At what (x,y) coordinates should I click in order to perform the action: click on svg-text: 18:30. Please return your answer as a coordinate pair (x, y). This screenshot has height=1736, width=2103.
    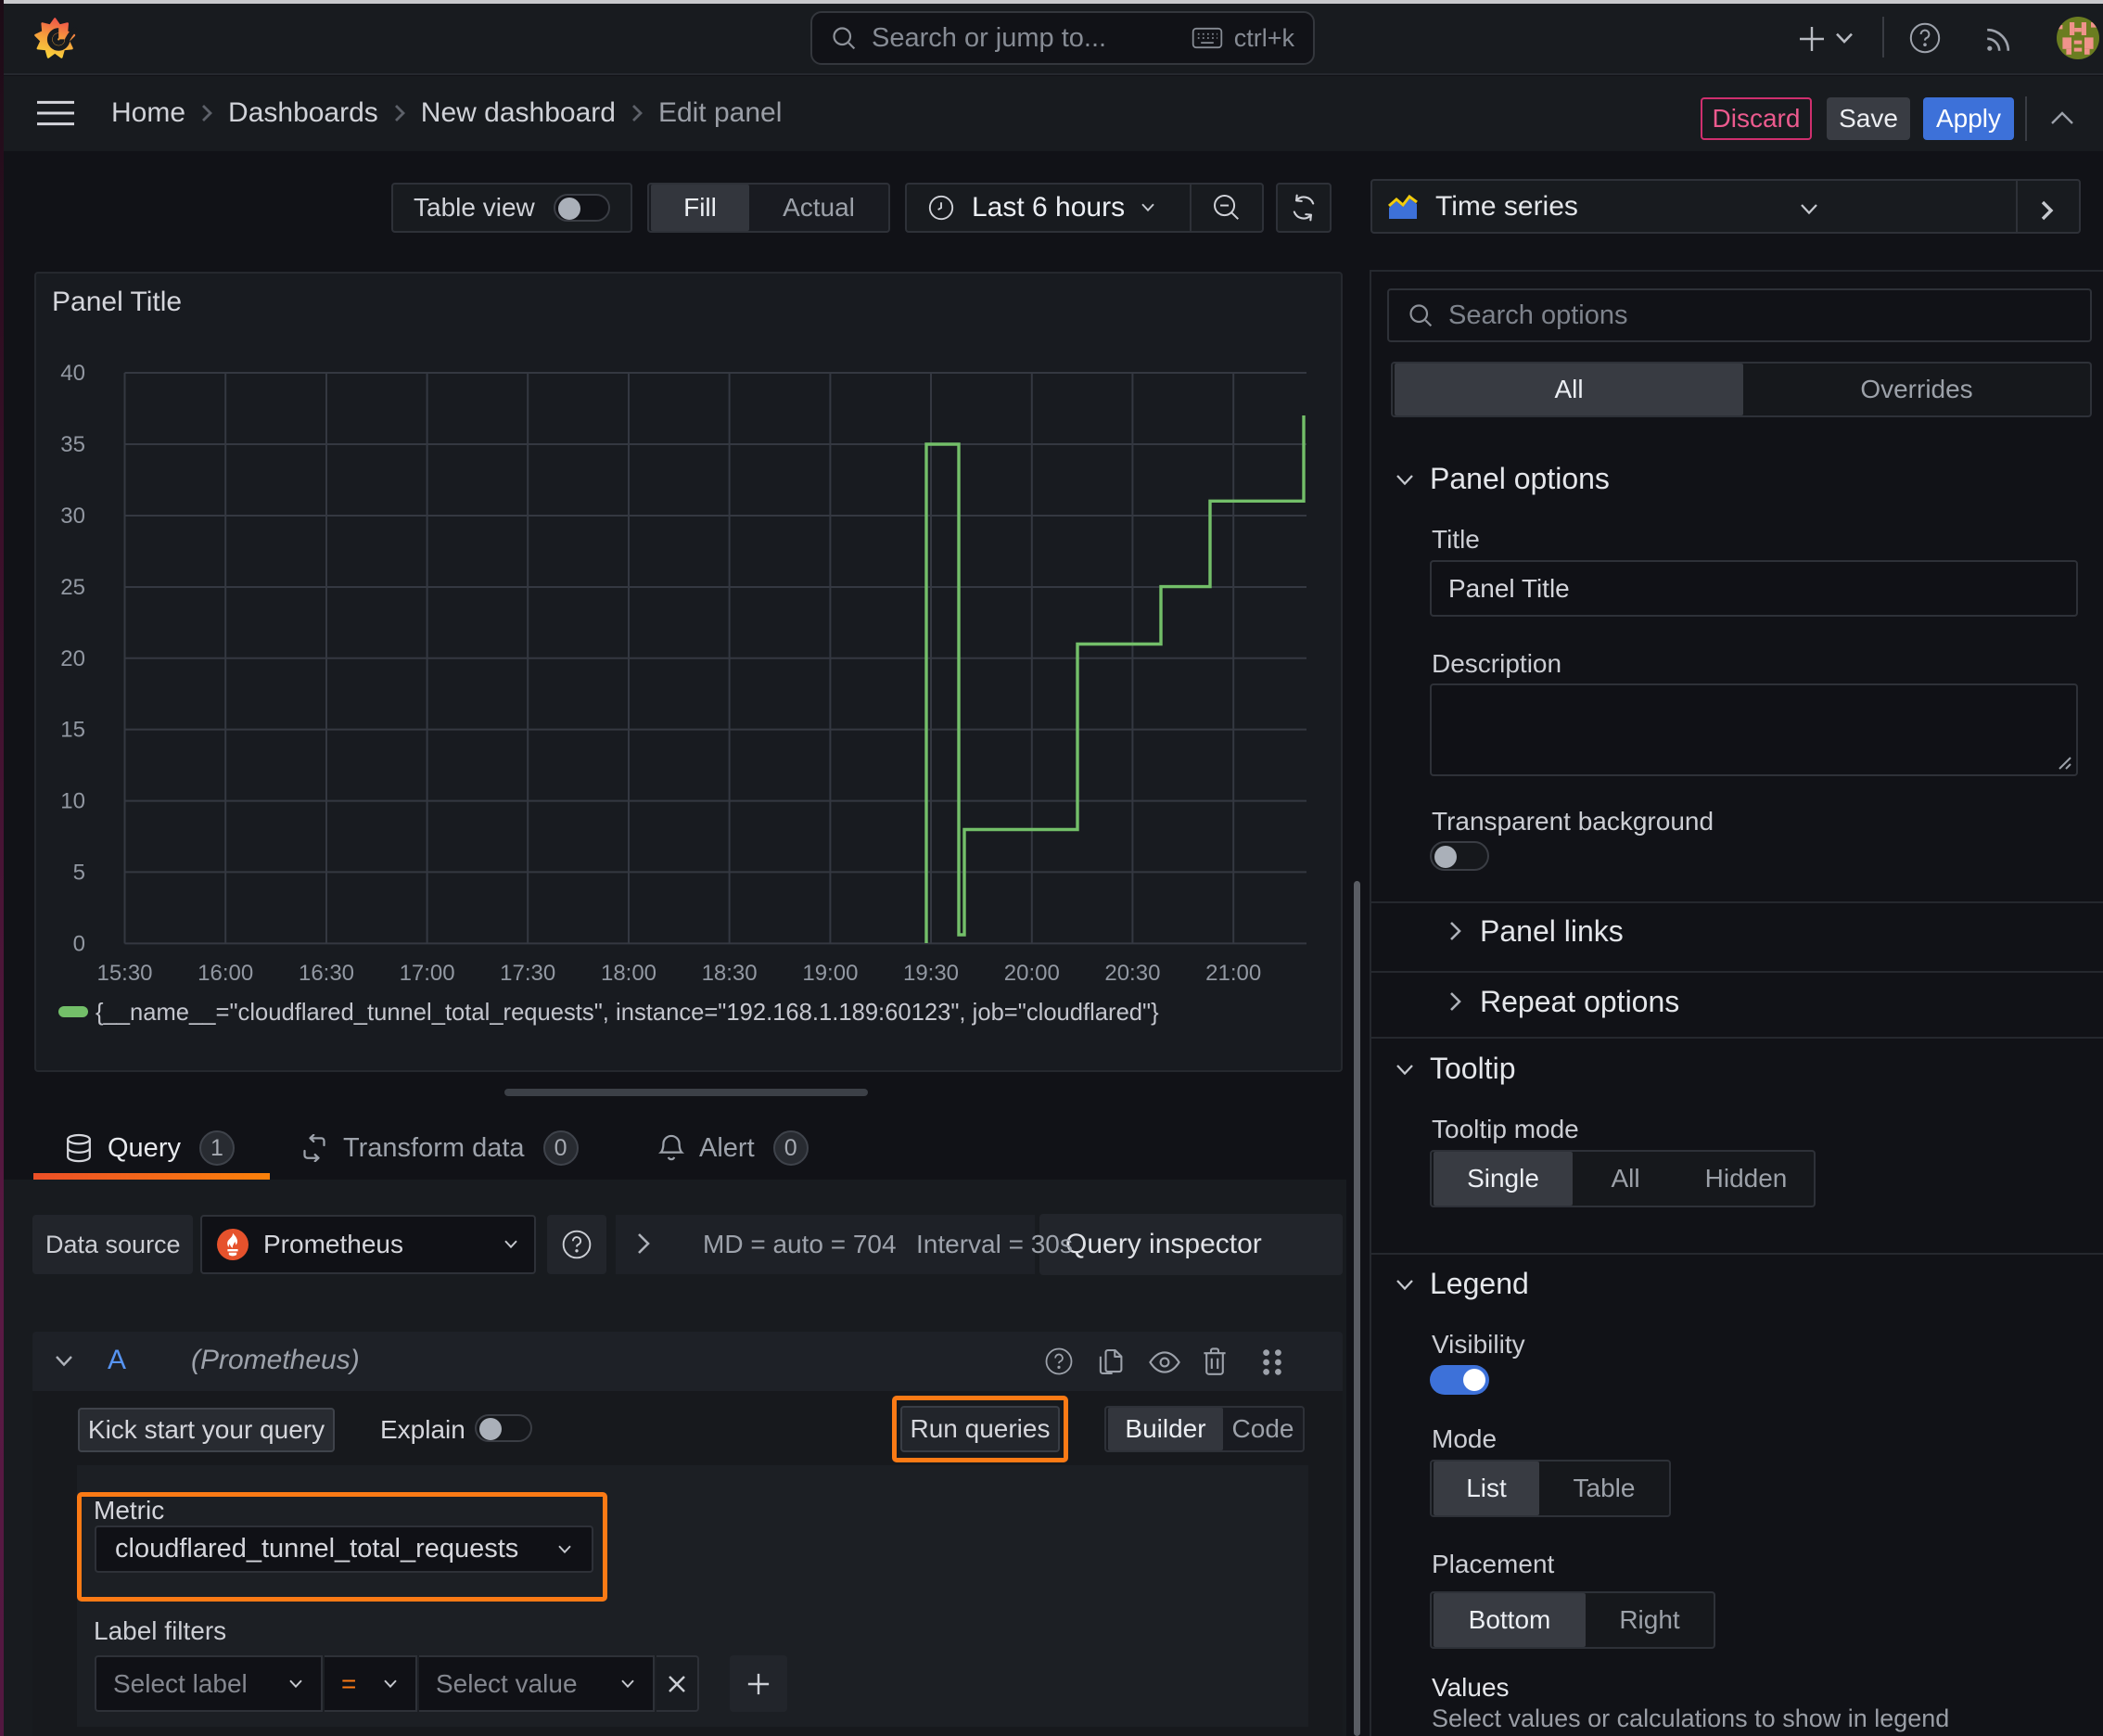
    Looking at the image, I should click on (730, 973).